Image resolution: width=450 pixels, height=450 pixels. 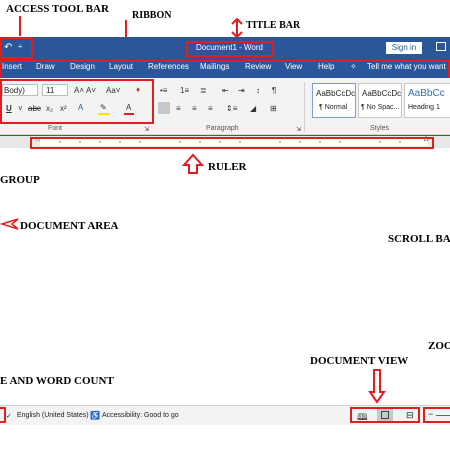 I want to click on bullets-icon: •≡, so click(x=163, y=91).